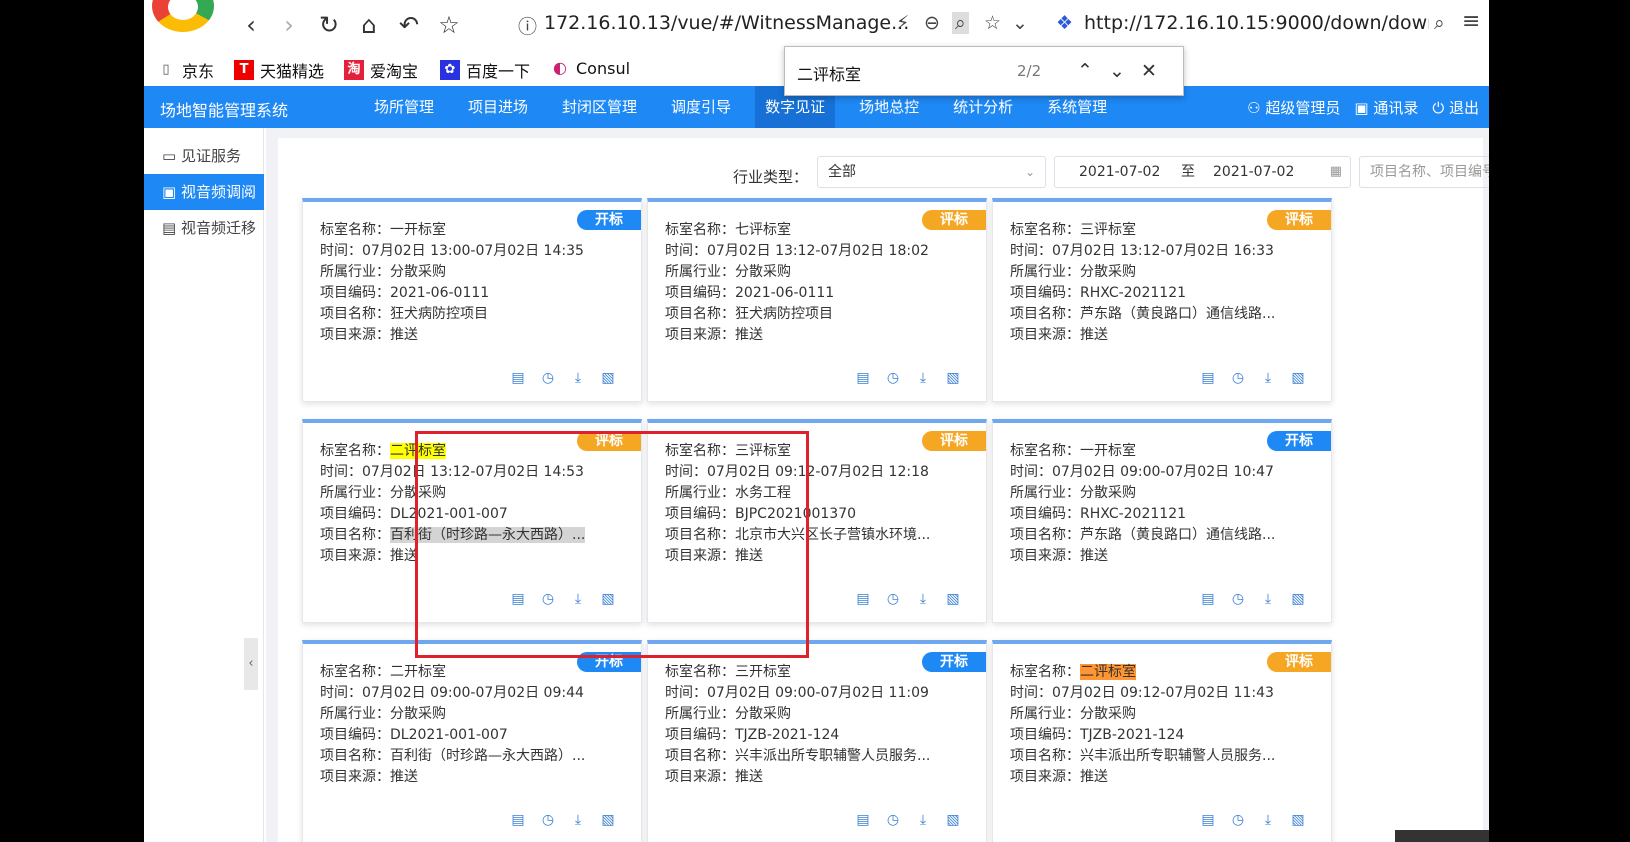  I want to click on card-field-room: 标室名称：二评标室, so click(1165, 672).